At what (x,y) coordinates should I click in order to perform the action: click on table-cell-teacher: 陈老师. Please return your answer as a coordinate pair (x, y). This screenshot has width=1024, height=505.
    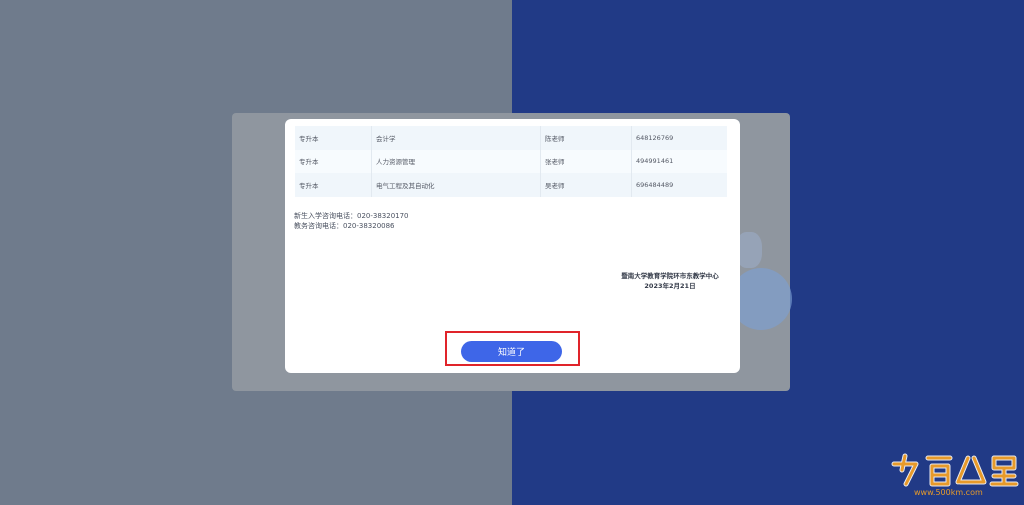
    Looking at the image, I should click on (586, 138).